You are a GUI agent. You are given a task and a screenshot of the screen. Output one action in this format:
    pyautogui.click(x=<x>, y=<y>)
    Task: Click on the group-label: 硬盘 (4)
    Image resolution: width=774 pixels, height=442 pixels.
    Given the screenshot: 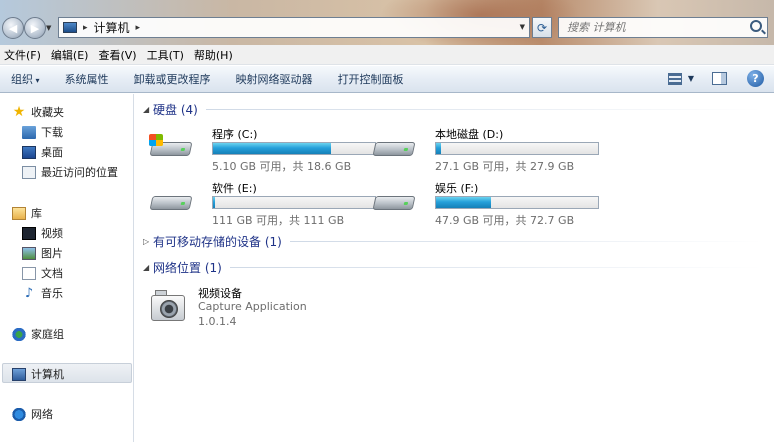 What is the action you would take?
    pyautogui.click(x=175, y=109)
    